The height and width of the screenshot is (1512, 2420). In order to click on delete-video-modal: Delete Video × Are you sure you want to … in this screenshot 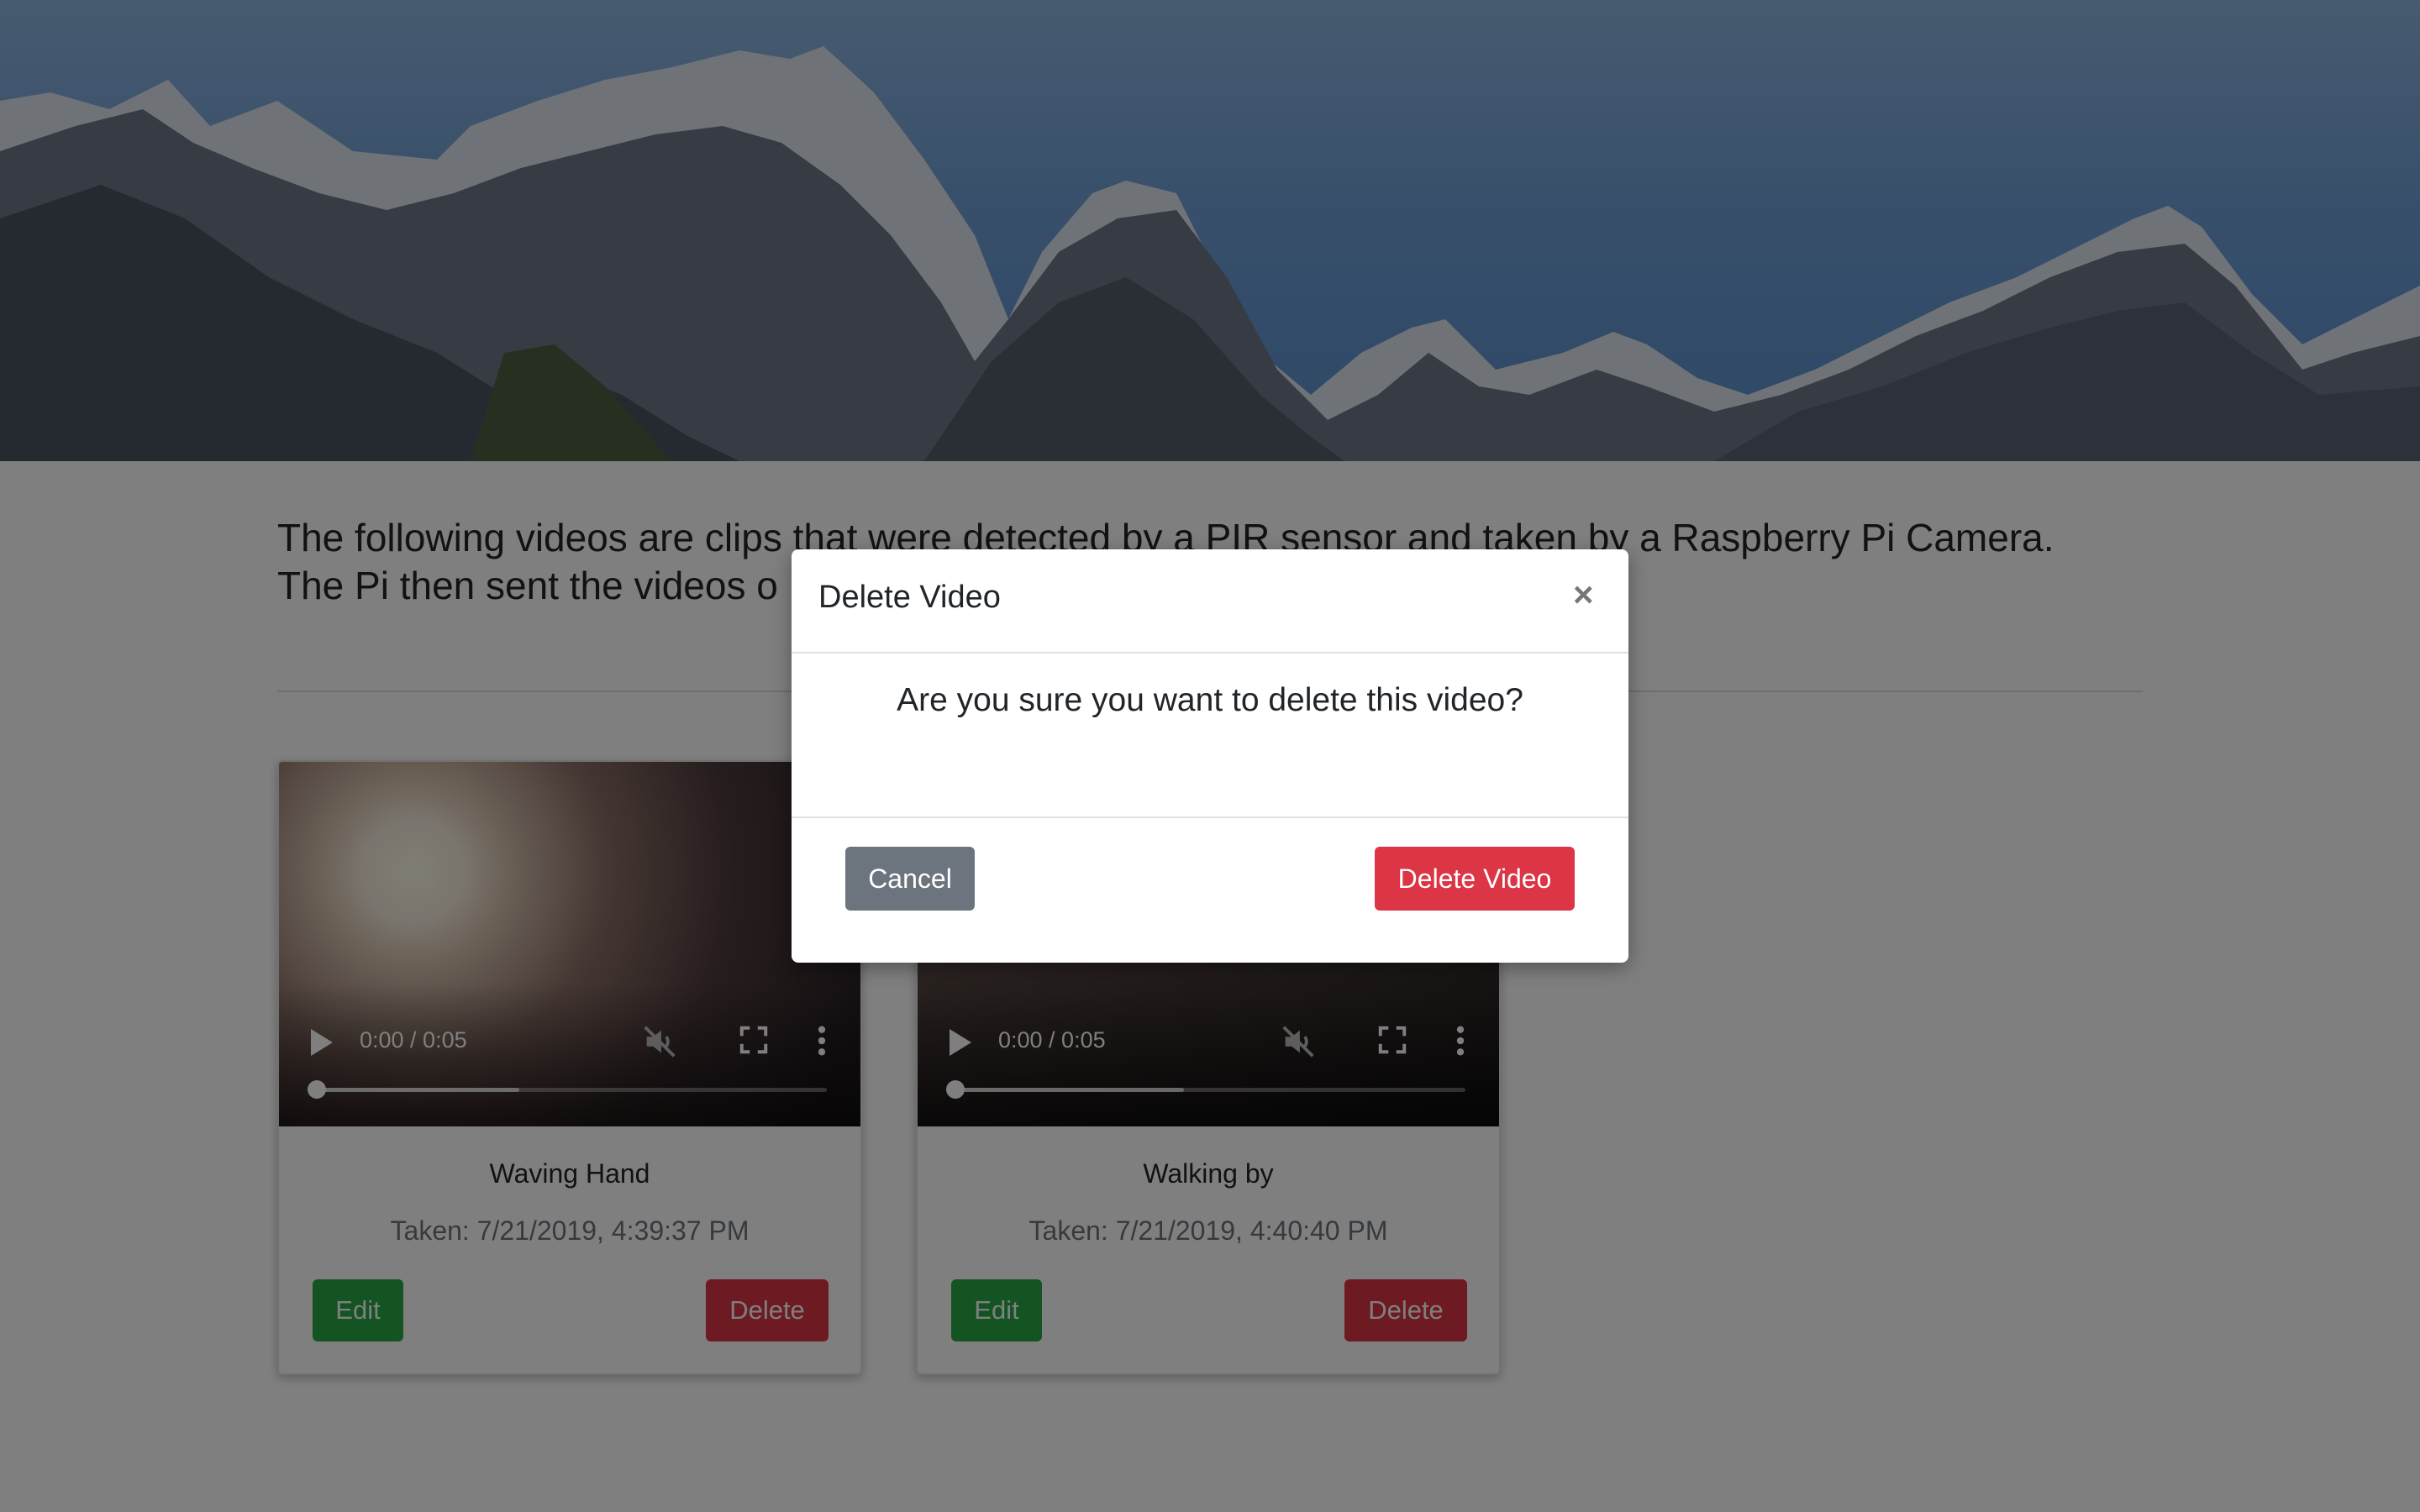, I will do `click(1210, 756)`.